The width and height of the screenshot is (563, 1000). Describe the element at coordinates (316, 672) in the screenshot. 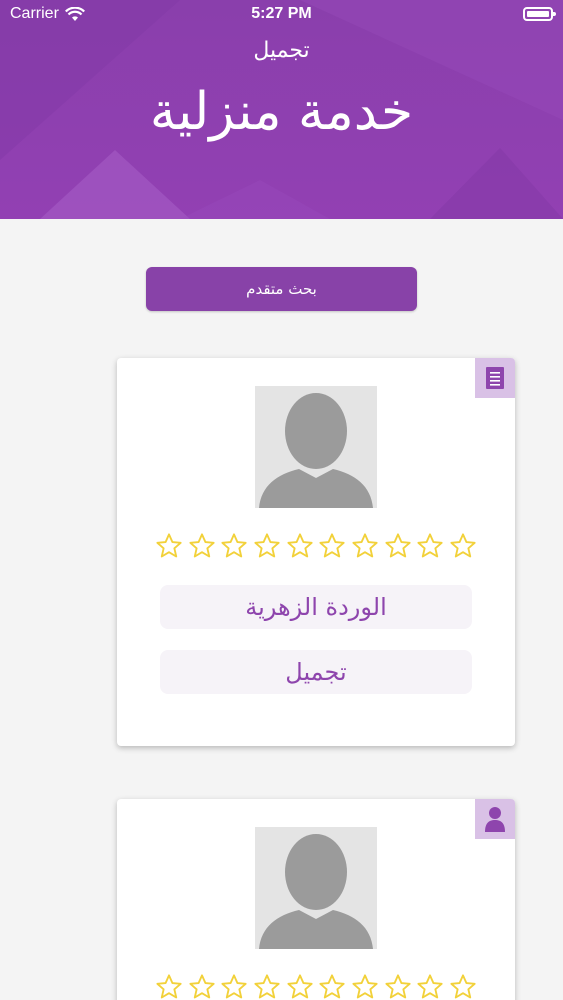

I see `provider-category: تجميل` at that location.